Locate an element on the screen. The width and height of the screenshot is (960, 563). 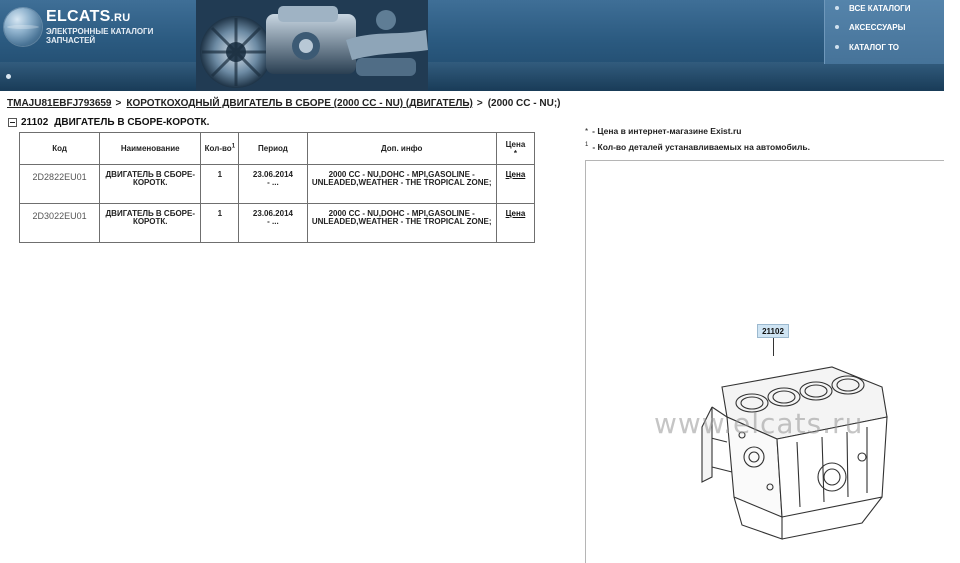
header-code: Код is located at coordinates (59, 148).